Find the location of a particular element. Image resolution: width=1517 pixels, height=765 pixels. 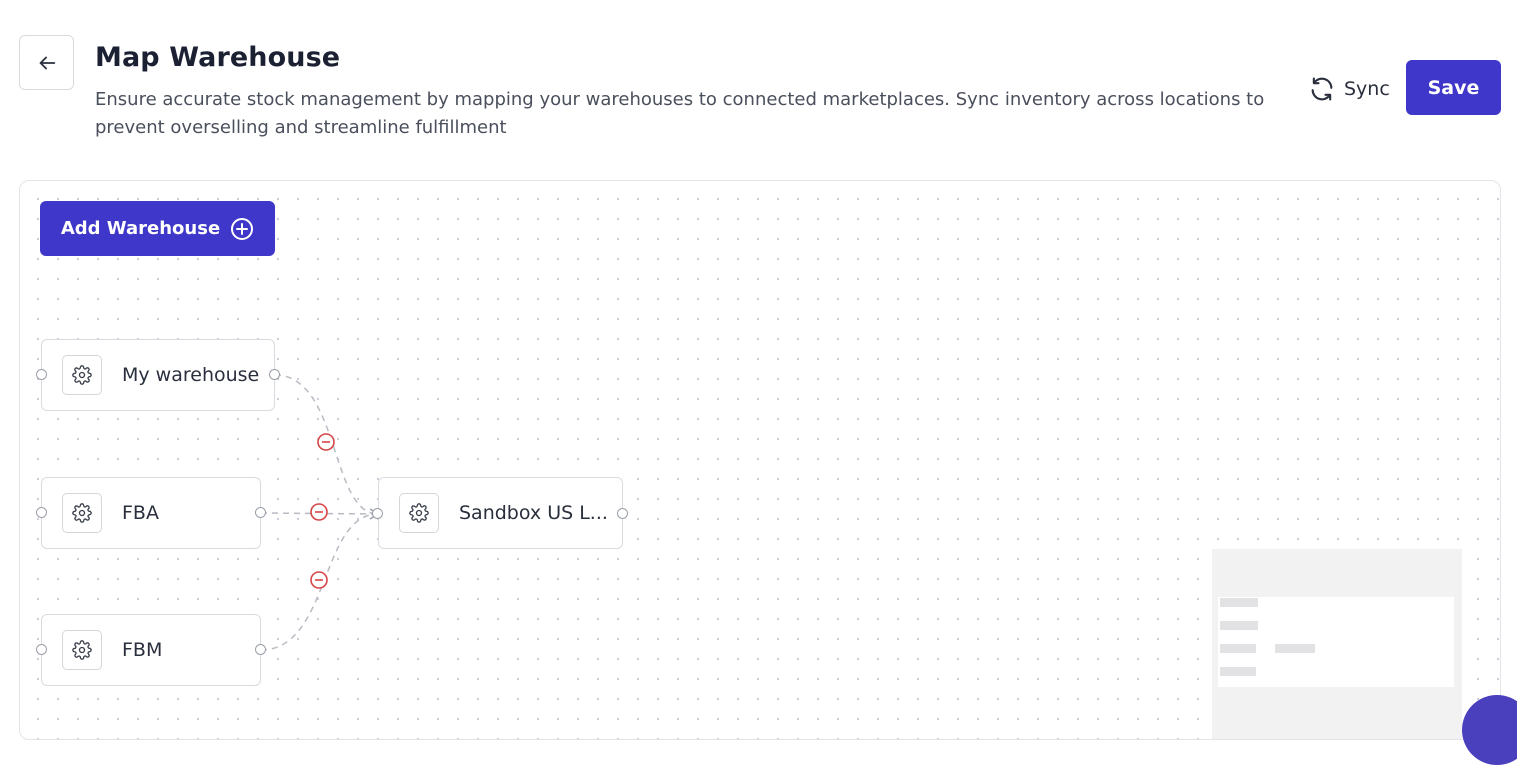

node-label: FBA is located at coordinates (140, 513).